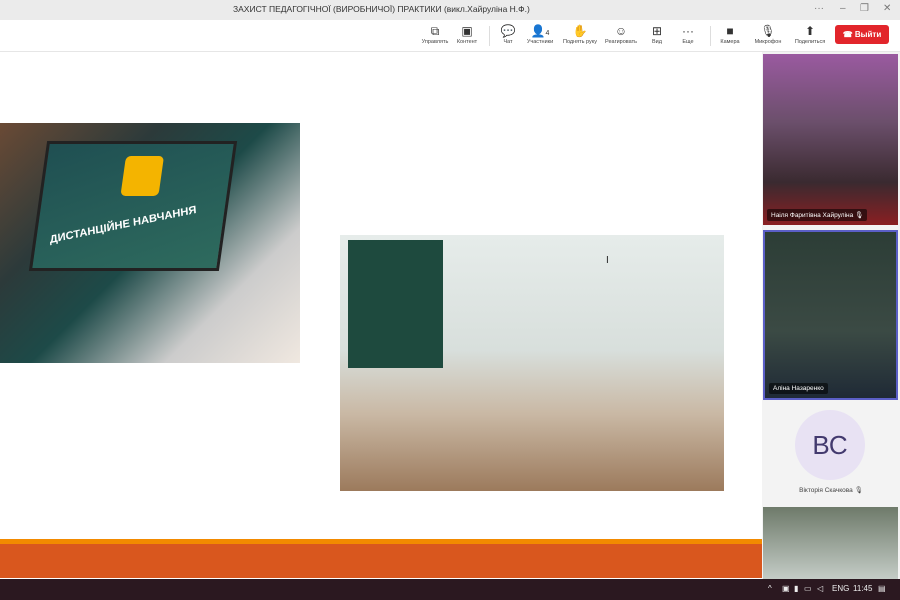  Describe the element at coordinates (817, 215) in the screenshot. I see `participant-name: Наiля Фаритiвна Хайрулiна 🎙` at that location.